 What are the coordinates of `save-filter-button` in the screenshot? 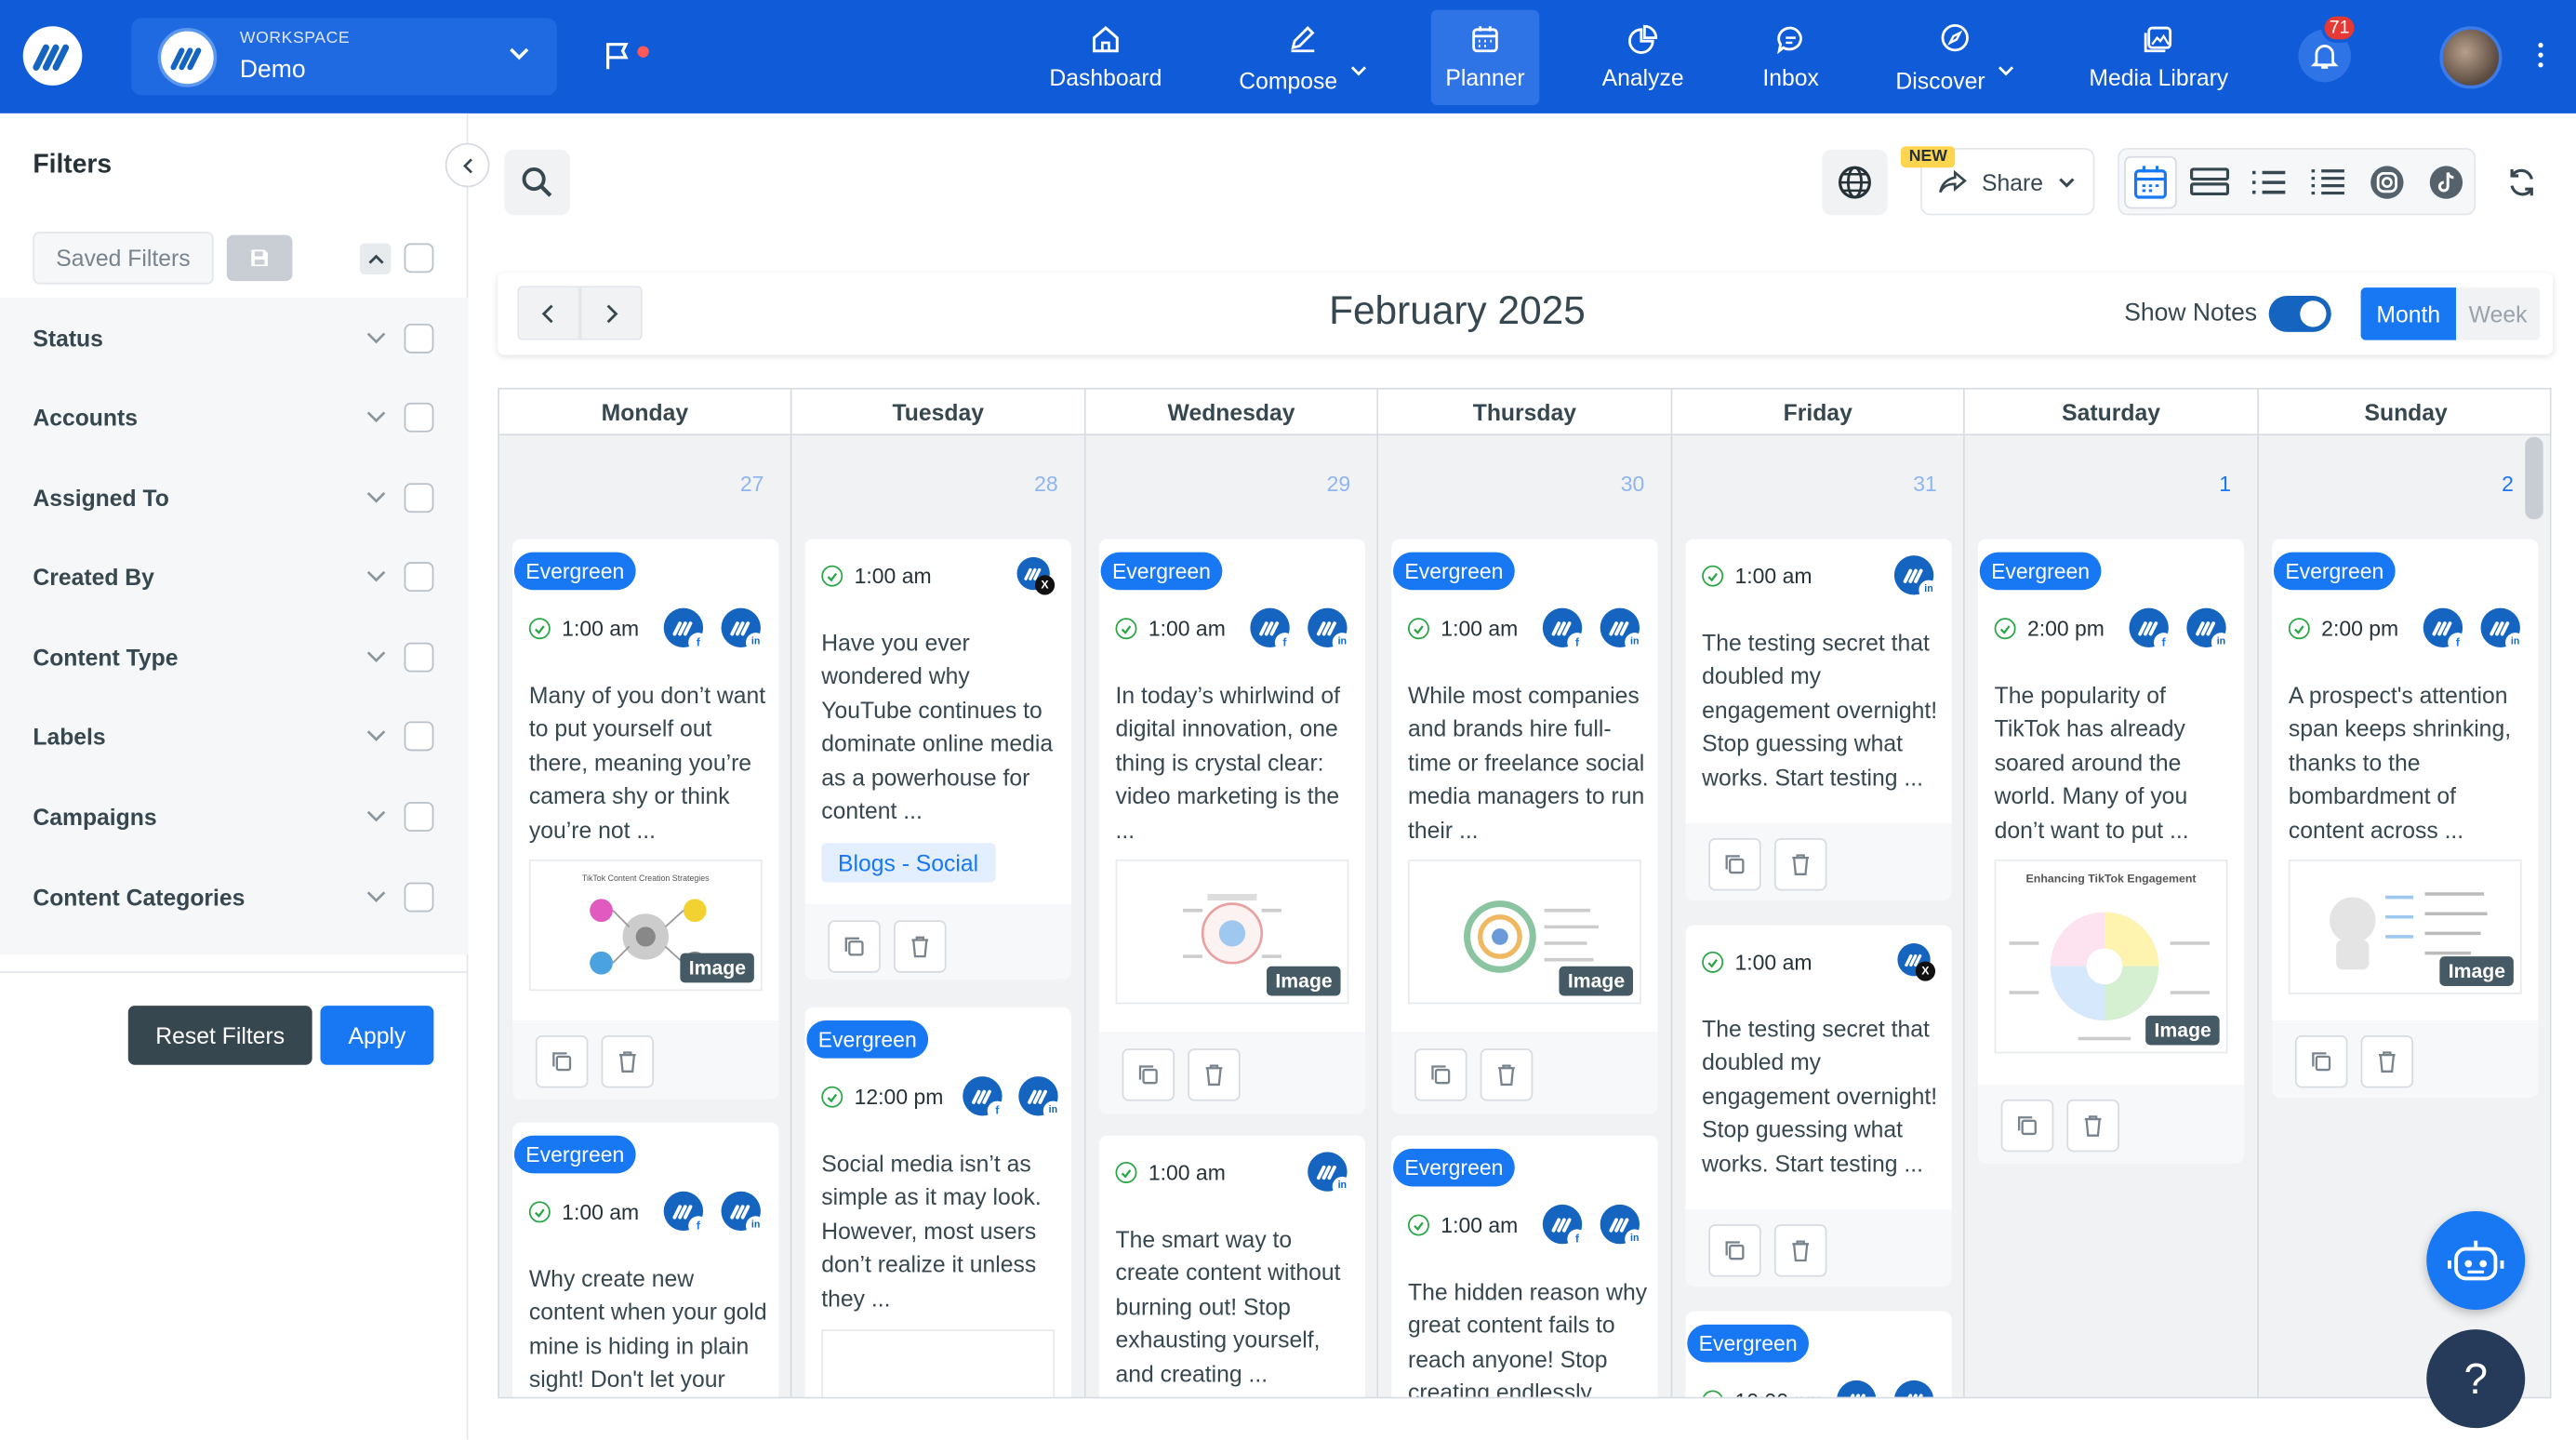 It's located at (259, 258).